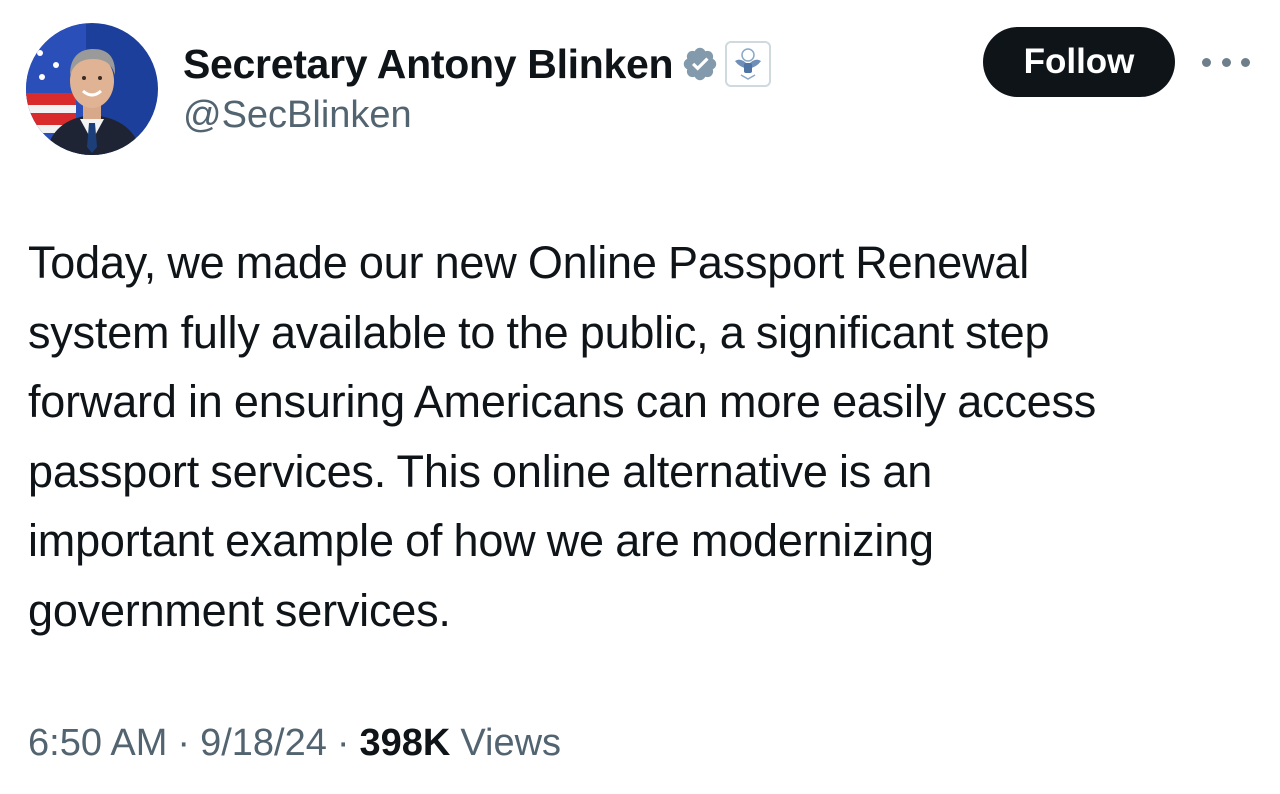  I want to click on more-options-icon, so click(1226, 62).